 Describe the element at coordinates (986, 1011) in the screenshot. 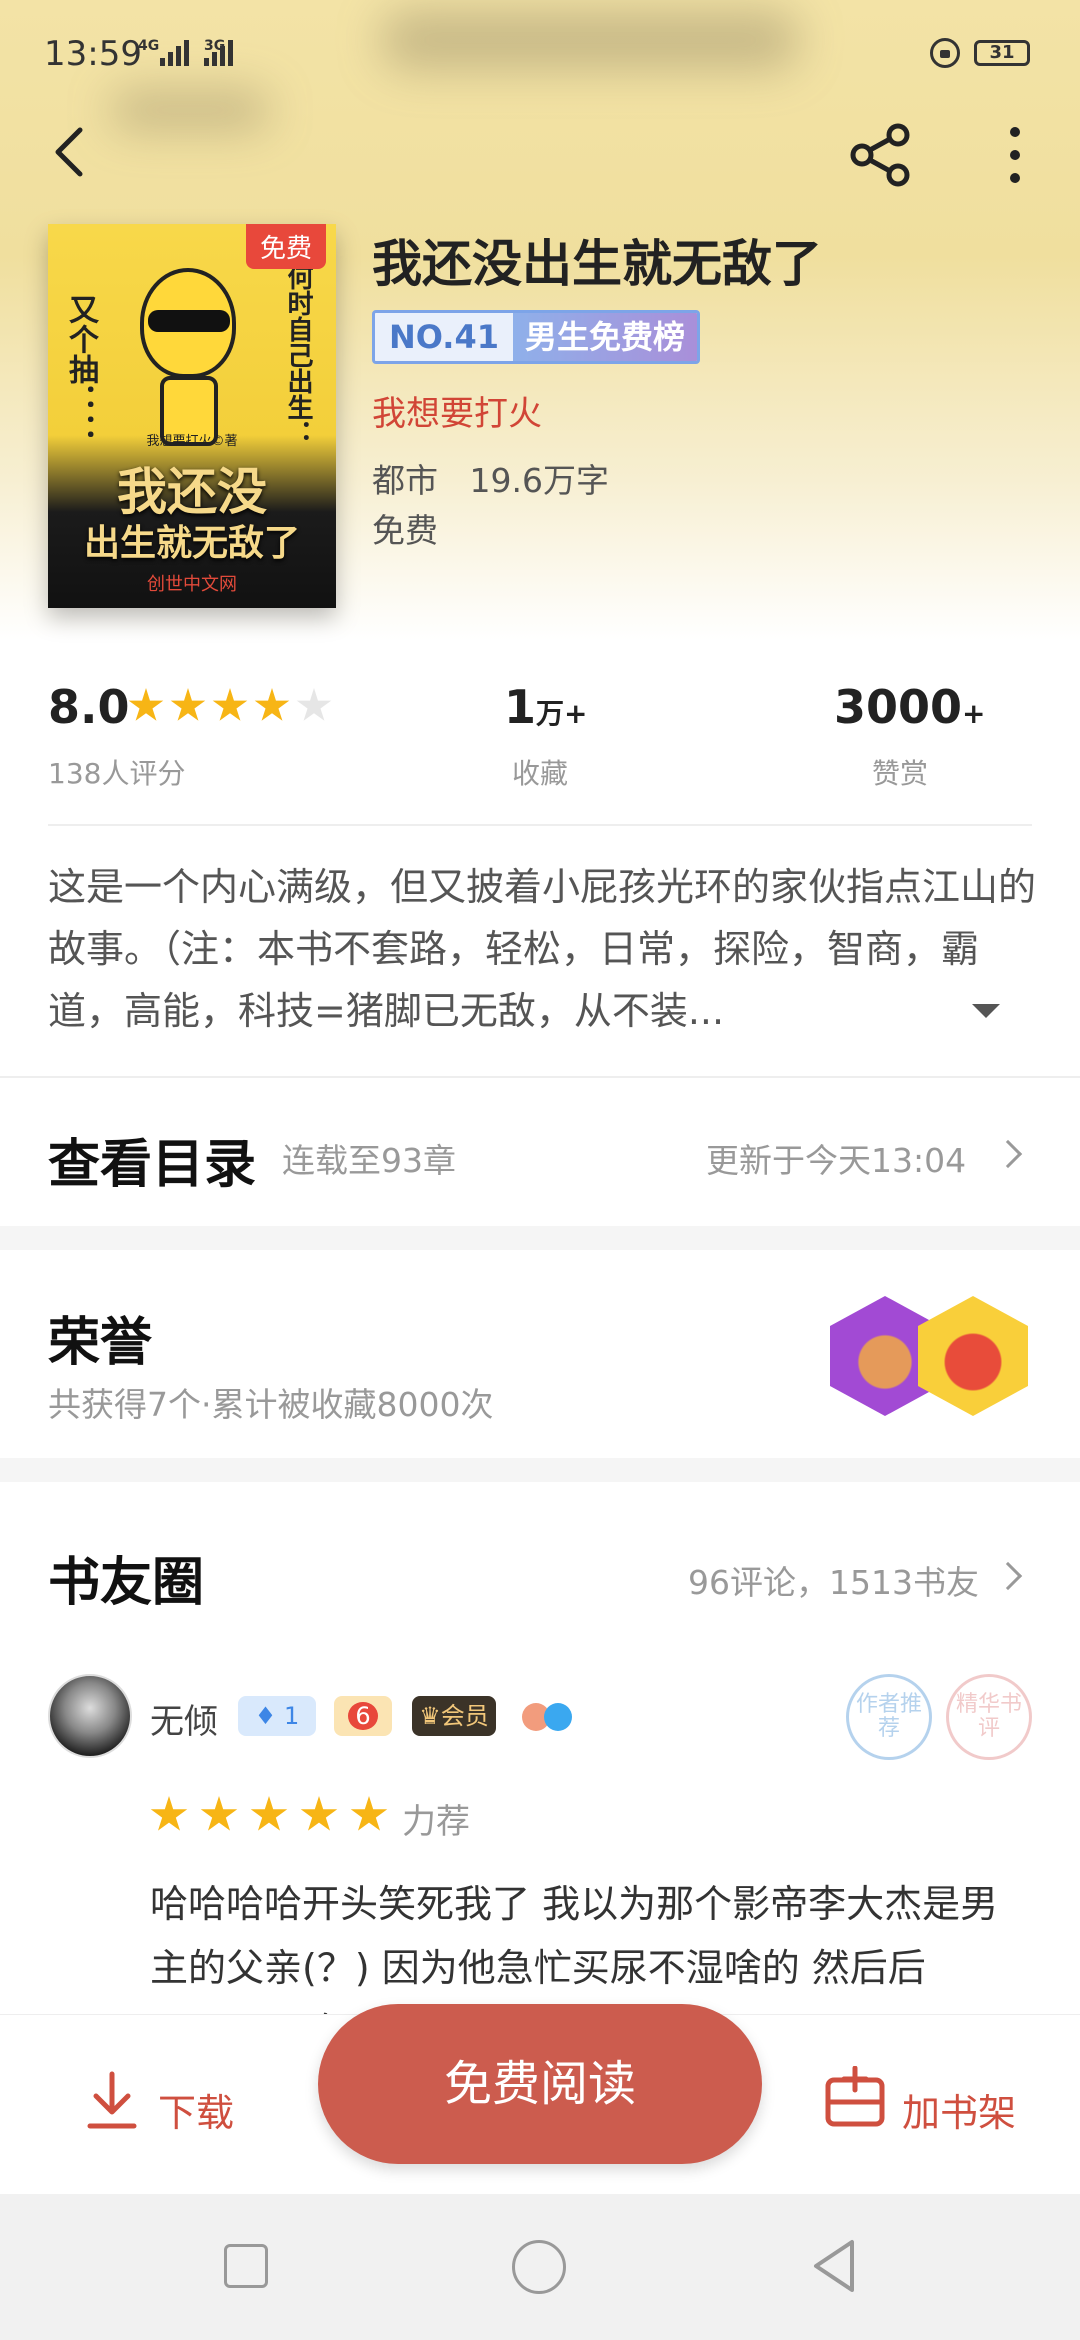

I see `expand-arrow-icon` at that location.